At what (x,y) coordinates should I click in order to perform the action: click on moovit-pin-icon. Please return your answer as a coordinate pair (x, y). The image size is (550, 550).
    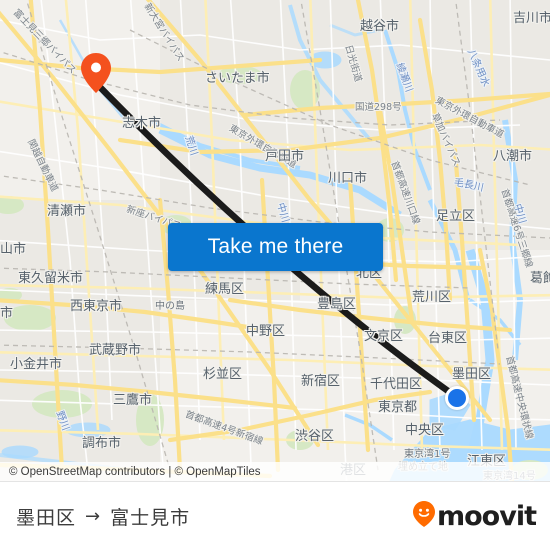
    Looking at the image, I should click on (424, 516).